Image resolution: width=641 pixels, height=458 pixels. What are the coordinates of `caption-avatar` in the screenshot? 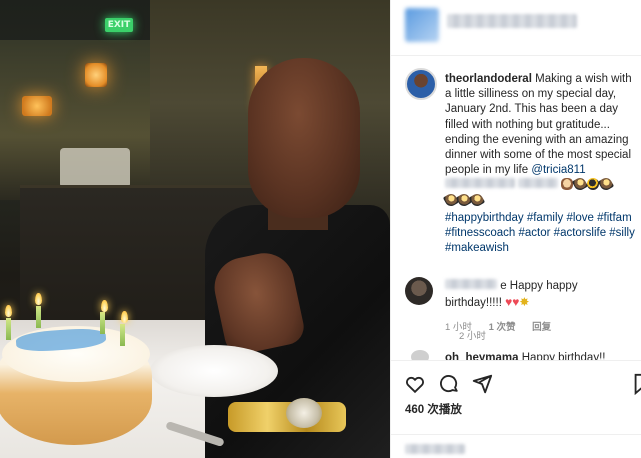 It's located at (421, 84).